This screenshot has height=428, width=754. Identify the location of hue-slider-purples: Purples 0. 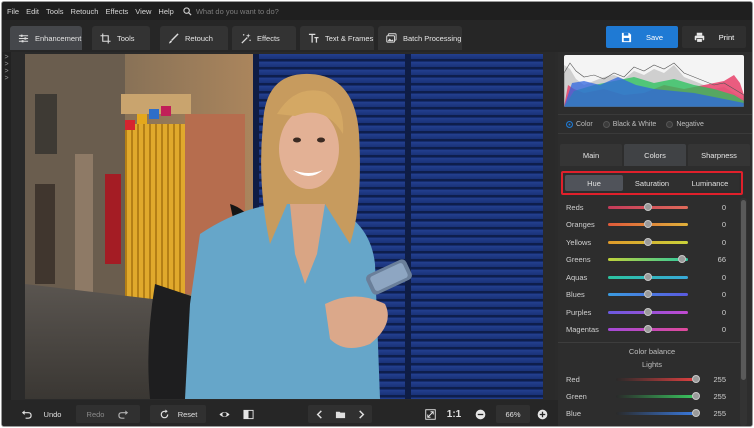
(651, 312).